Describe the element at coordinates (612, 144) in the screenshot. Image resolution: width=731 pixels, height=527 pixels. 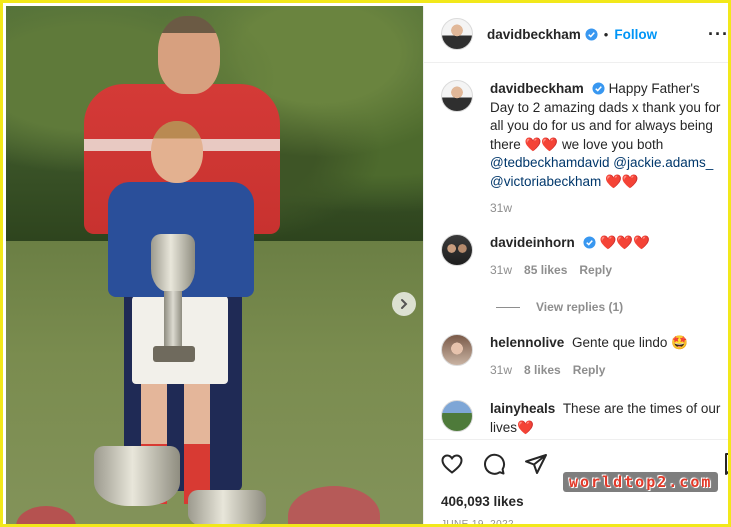
I see `caption-text: we love you both` at that location.